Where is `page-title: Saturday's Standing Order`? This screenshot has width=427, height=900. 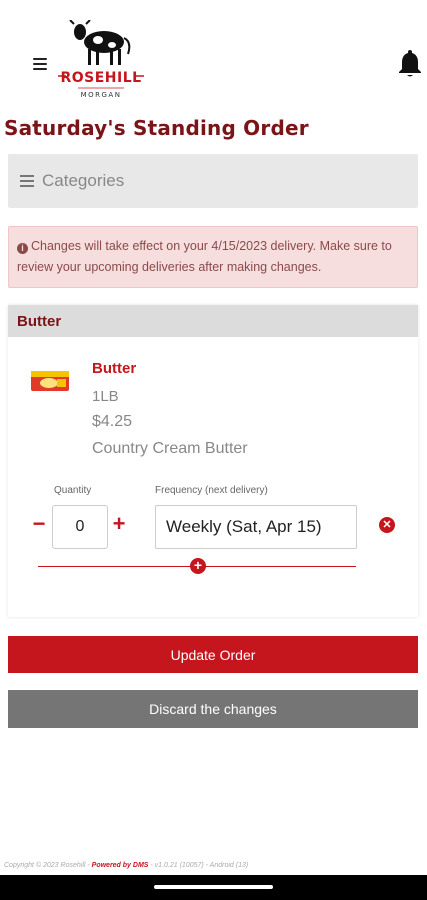
page-title: Saturday's Standing Order is located at coordinates (156, 128).